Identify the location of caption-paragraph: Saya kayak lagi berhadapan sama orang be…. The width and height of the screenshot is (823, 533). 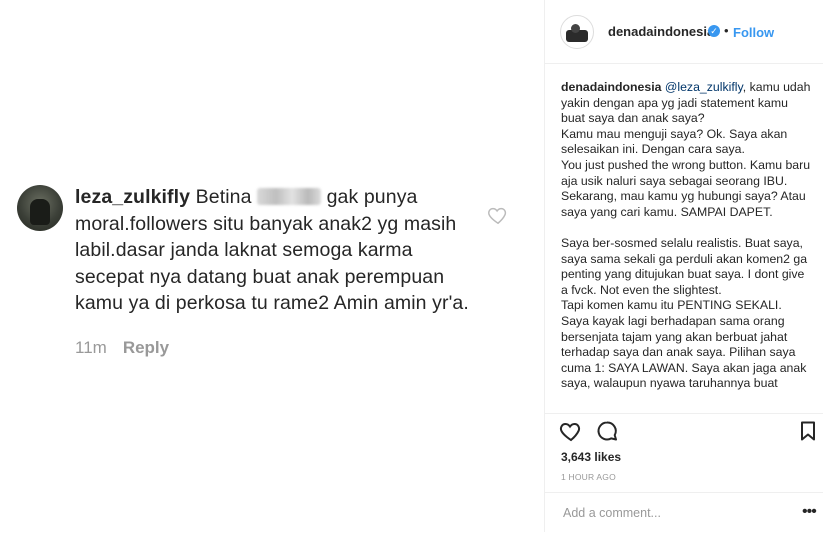
(684, 352).